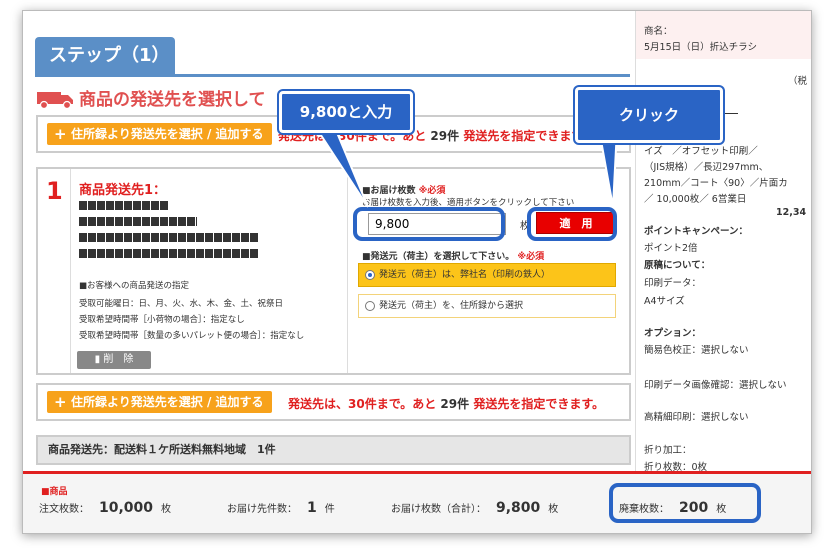  I want to click on totals-label: ■商品, so click(54, 492).